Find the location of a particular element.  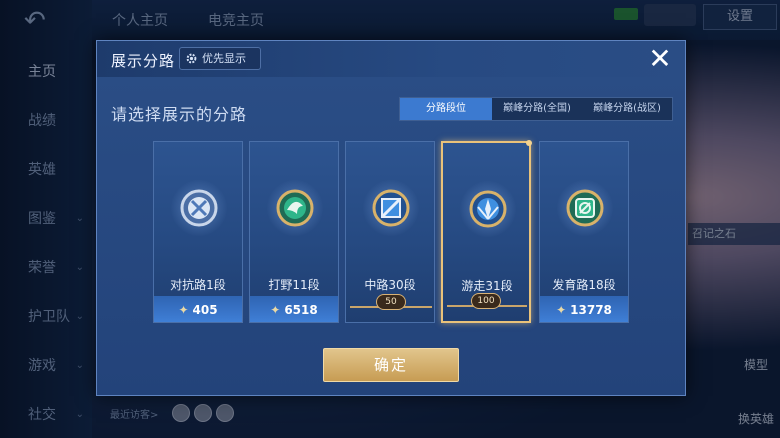

lane-name: 发育路18段 is located at coordinates (584, 285).